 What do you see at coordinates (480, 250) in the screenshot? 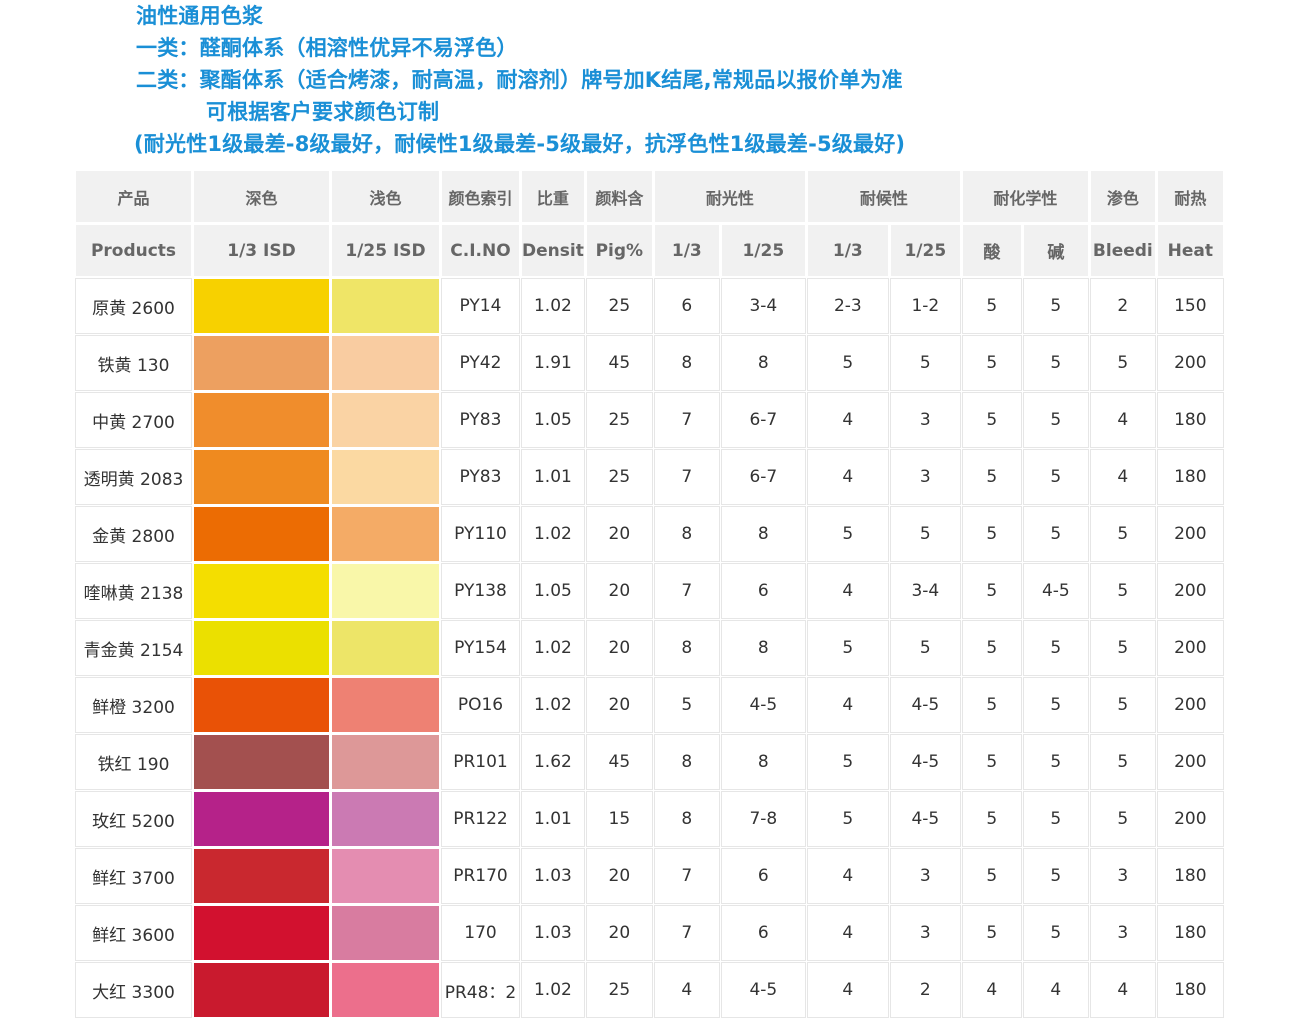
I see `col-header-ci-en: C.I.NO` at bounding box center [480, 250].